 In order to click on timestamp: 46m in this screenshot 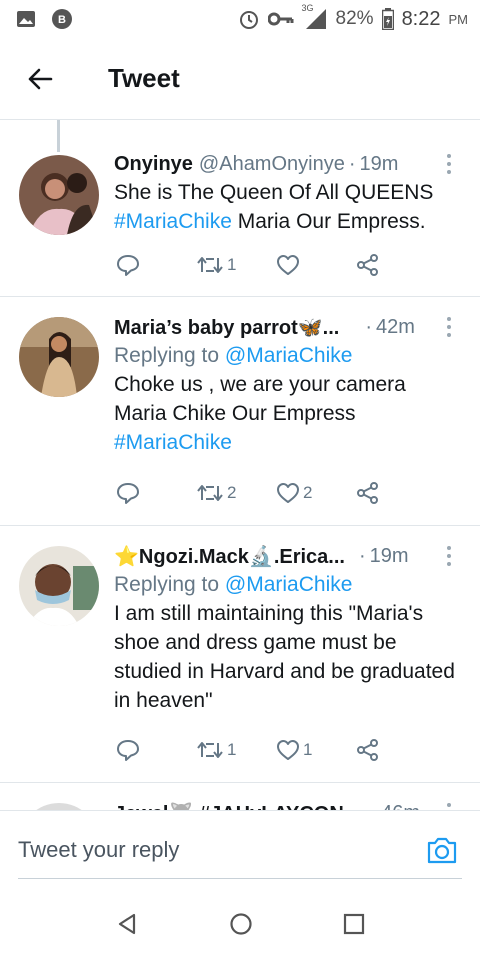, I will do `click(400, 806)`.